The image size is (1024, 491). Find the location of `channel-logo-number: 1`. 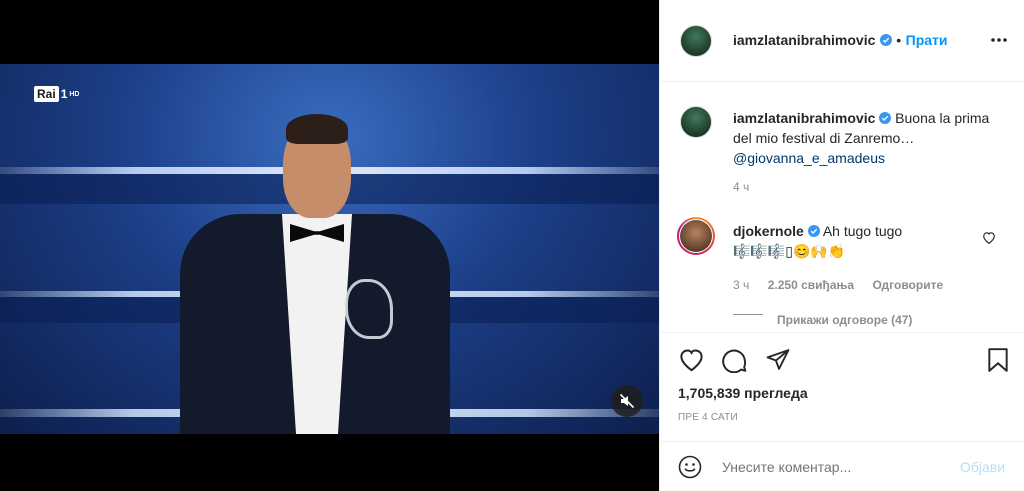

channel-logo-number: 1 is located at coordinates (64, 94).